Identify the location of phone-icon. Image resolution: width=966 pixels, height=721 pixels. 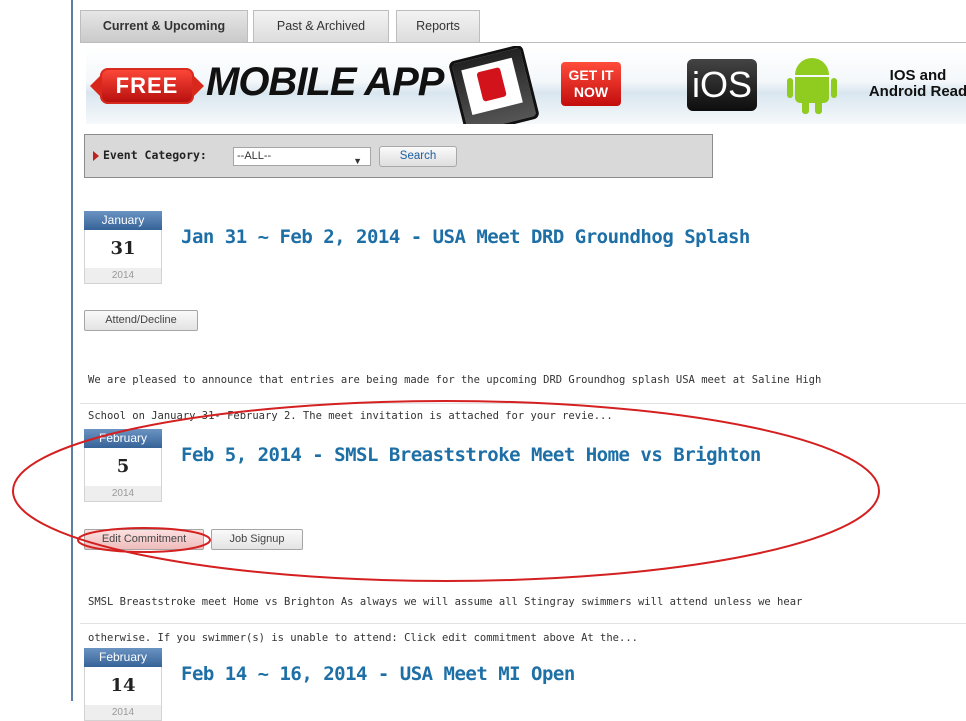
(494, 85).